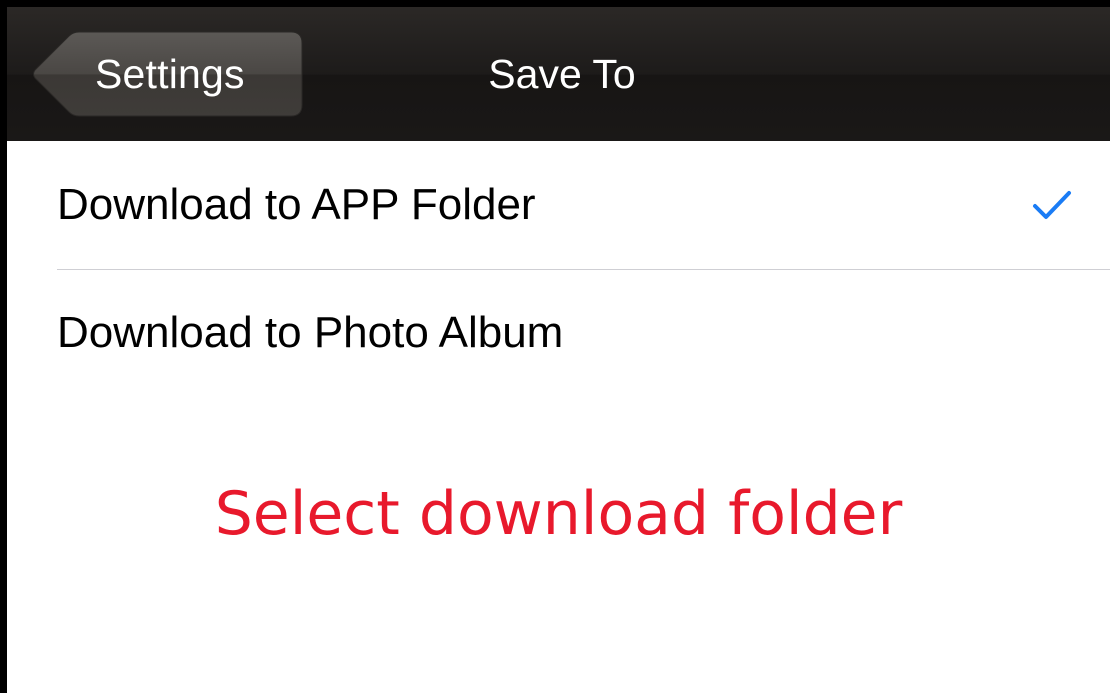  I want to click on back-button-label: Settings, so click(170, 74).